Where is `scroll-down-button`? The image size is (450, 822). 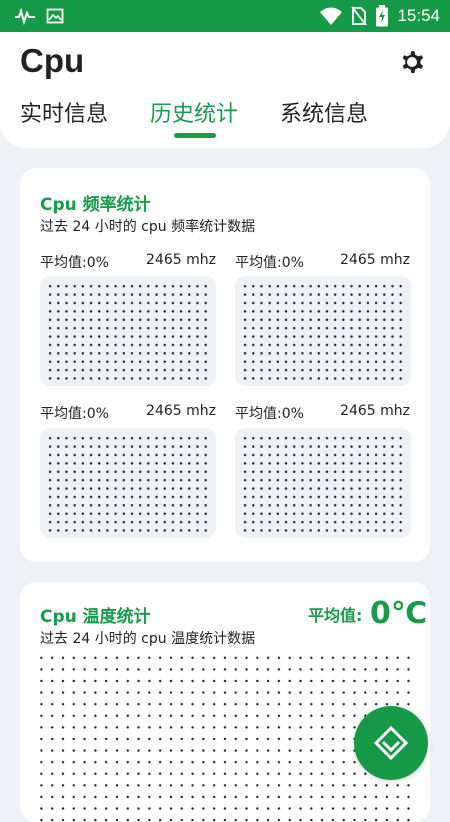
scroll-down-button is located at coordinates (391, 743).